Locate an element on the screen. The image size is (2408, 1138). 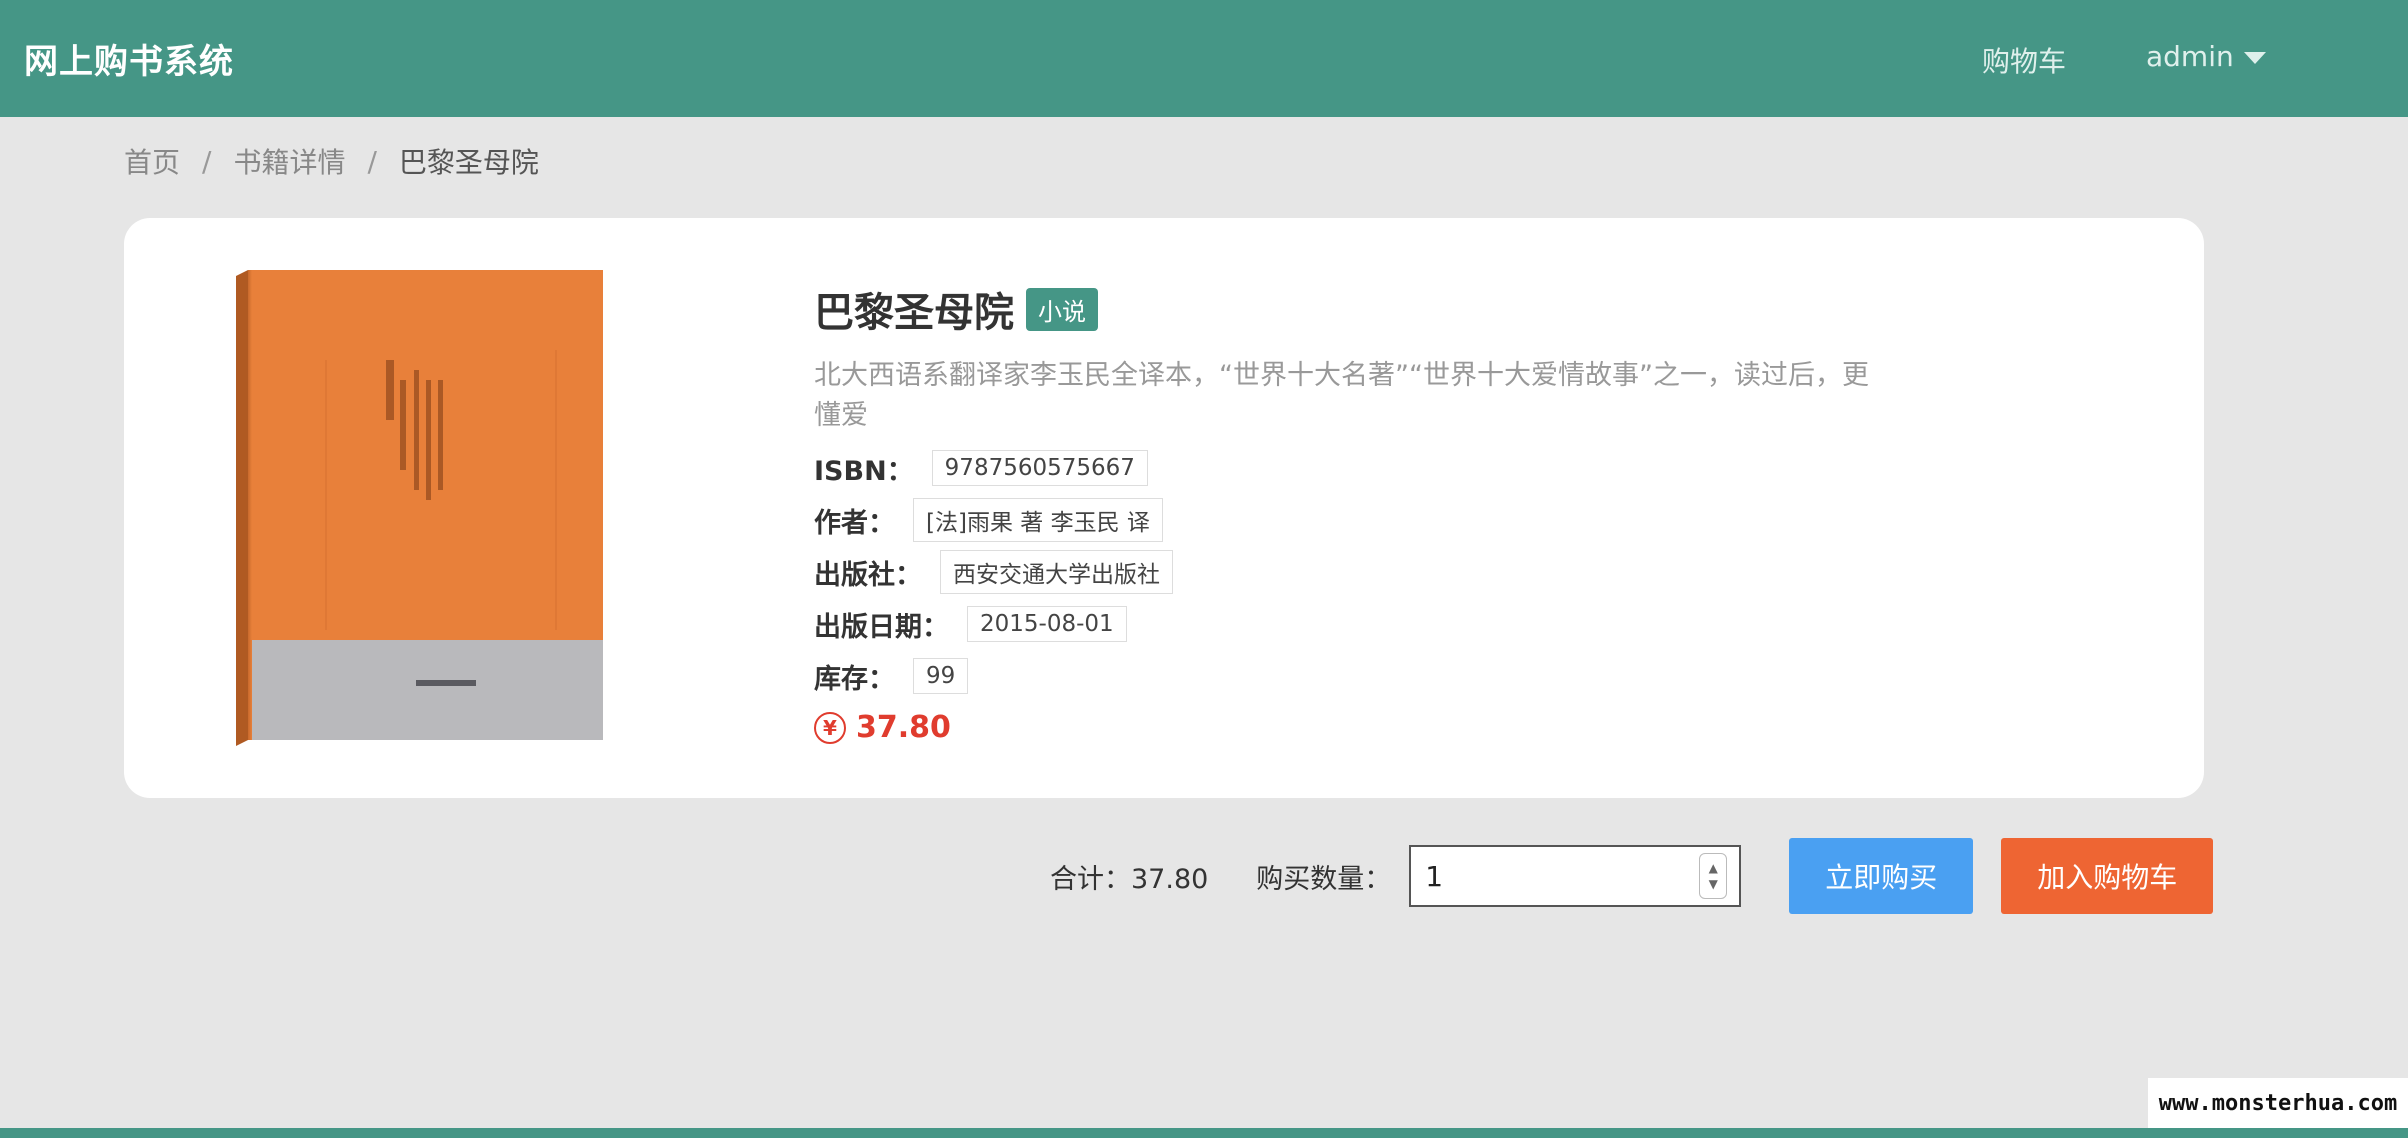
total-amount: 合计：37.80 is located at coordinates (1129, 879).